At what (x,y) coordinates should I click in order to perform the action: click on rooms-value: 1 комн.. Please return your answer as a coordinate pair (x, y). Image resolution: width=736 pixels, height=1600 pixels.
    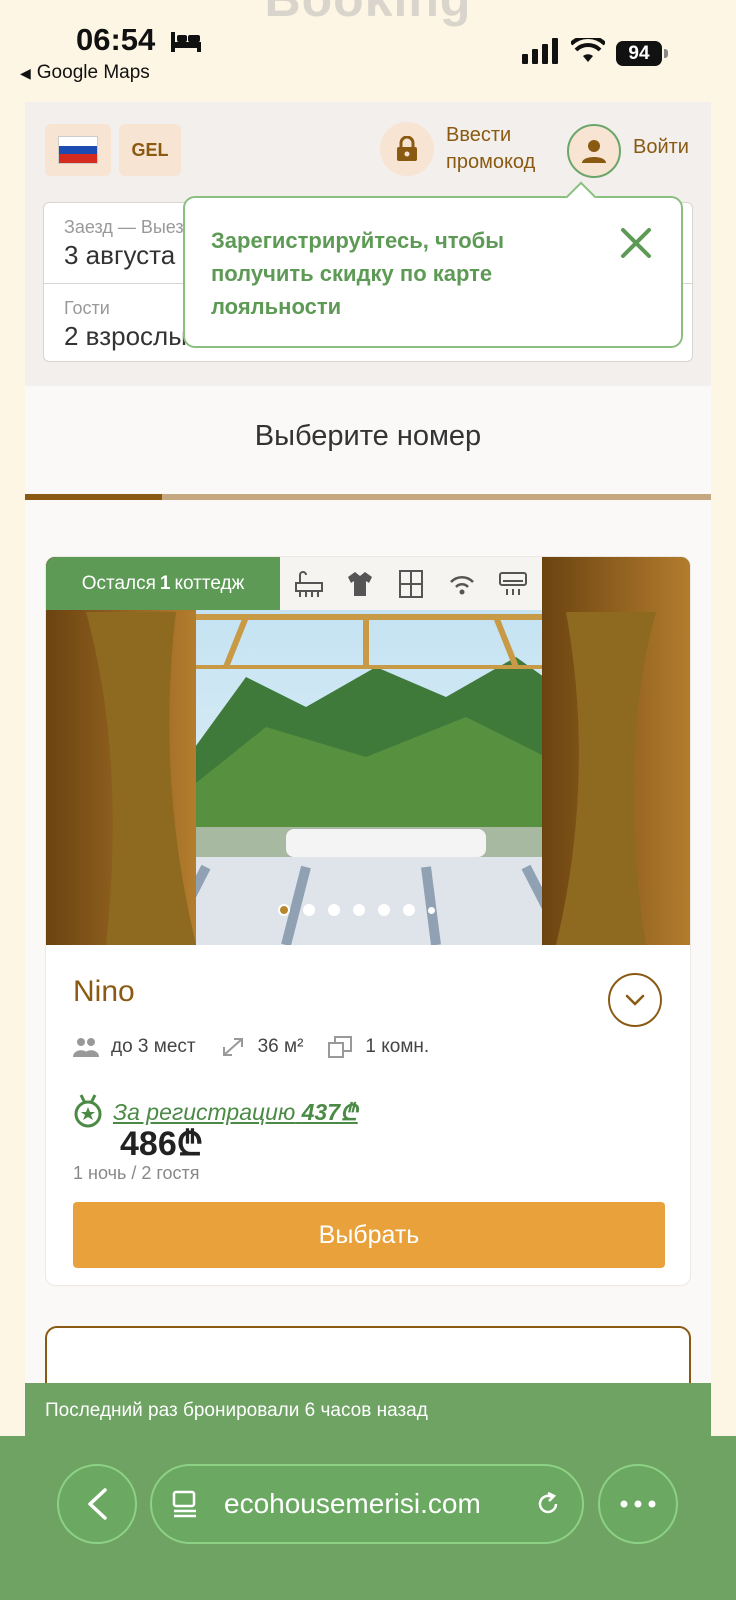
    Looking at the image, I should click on (397, 1046).